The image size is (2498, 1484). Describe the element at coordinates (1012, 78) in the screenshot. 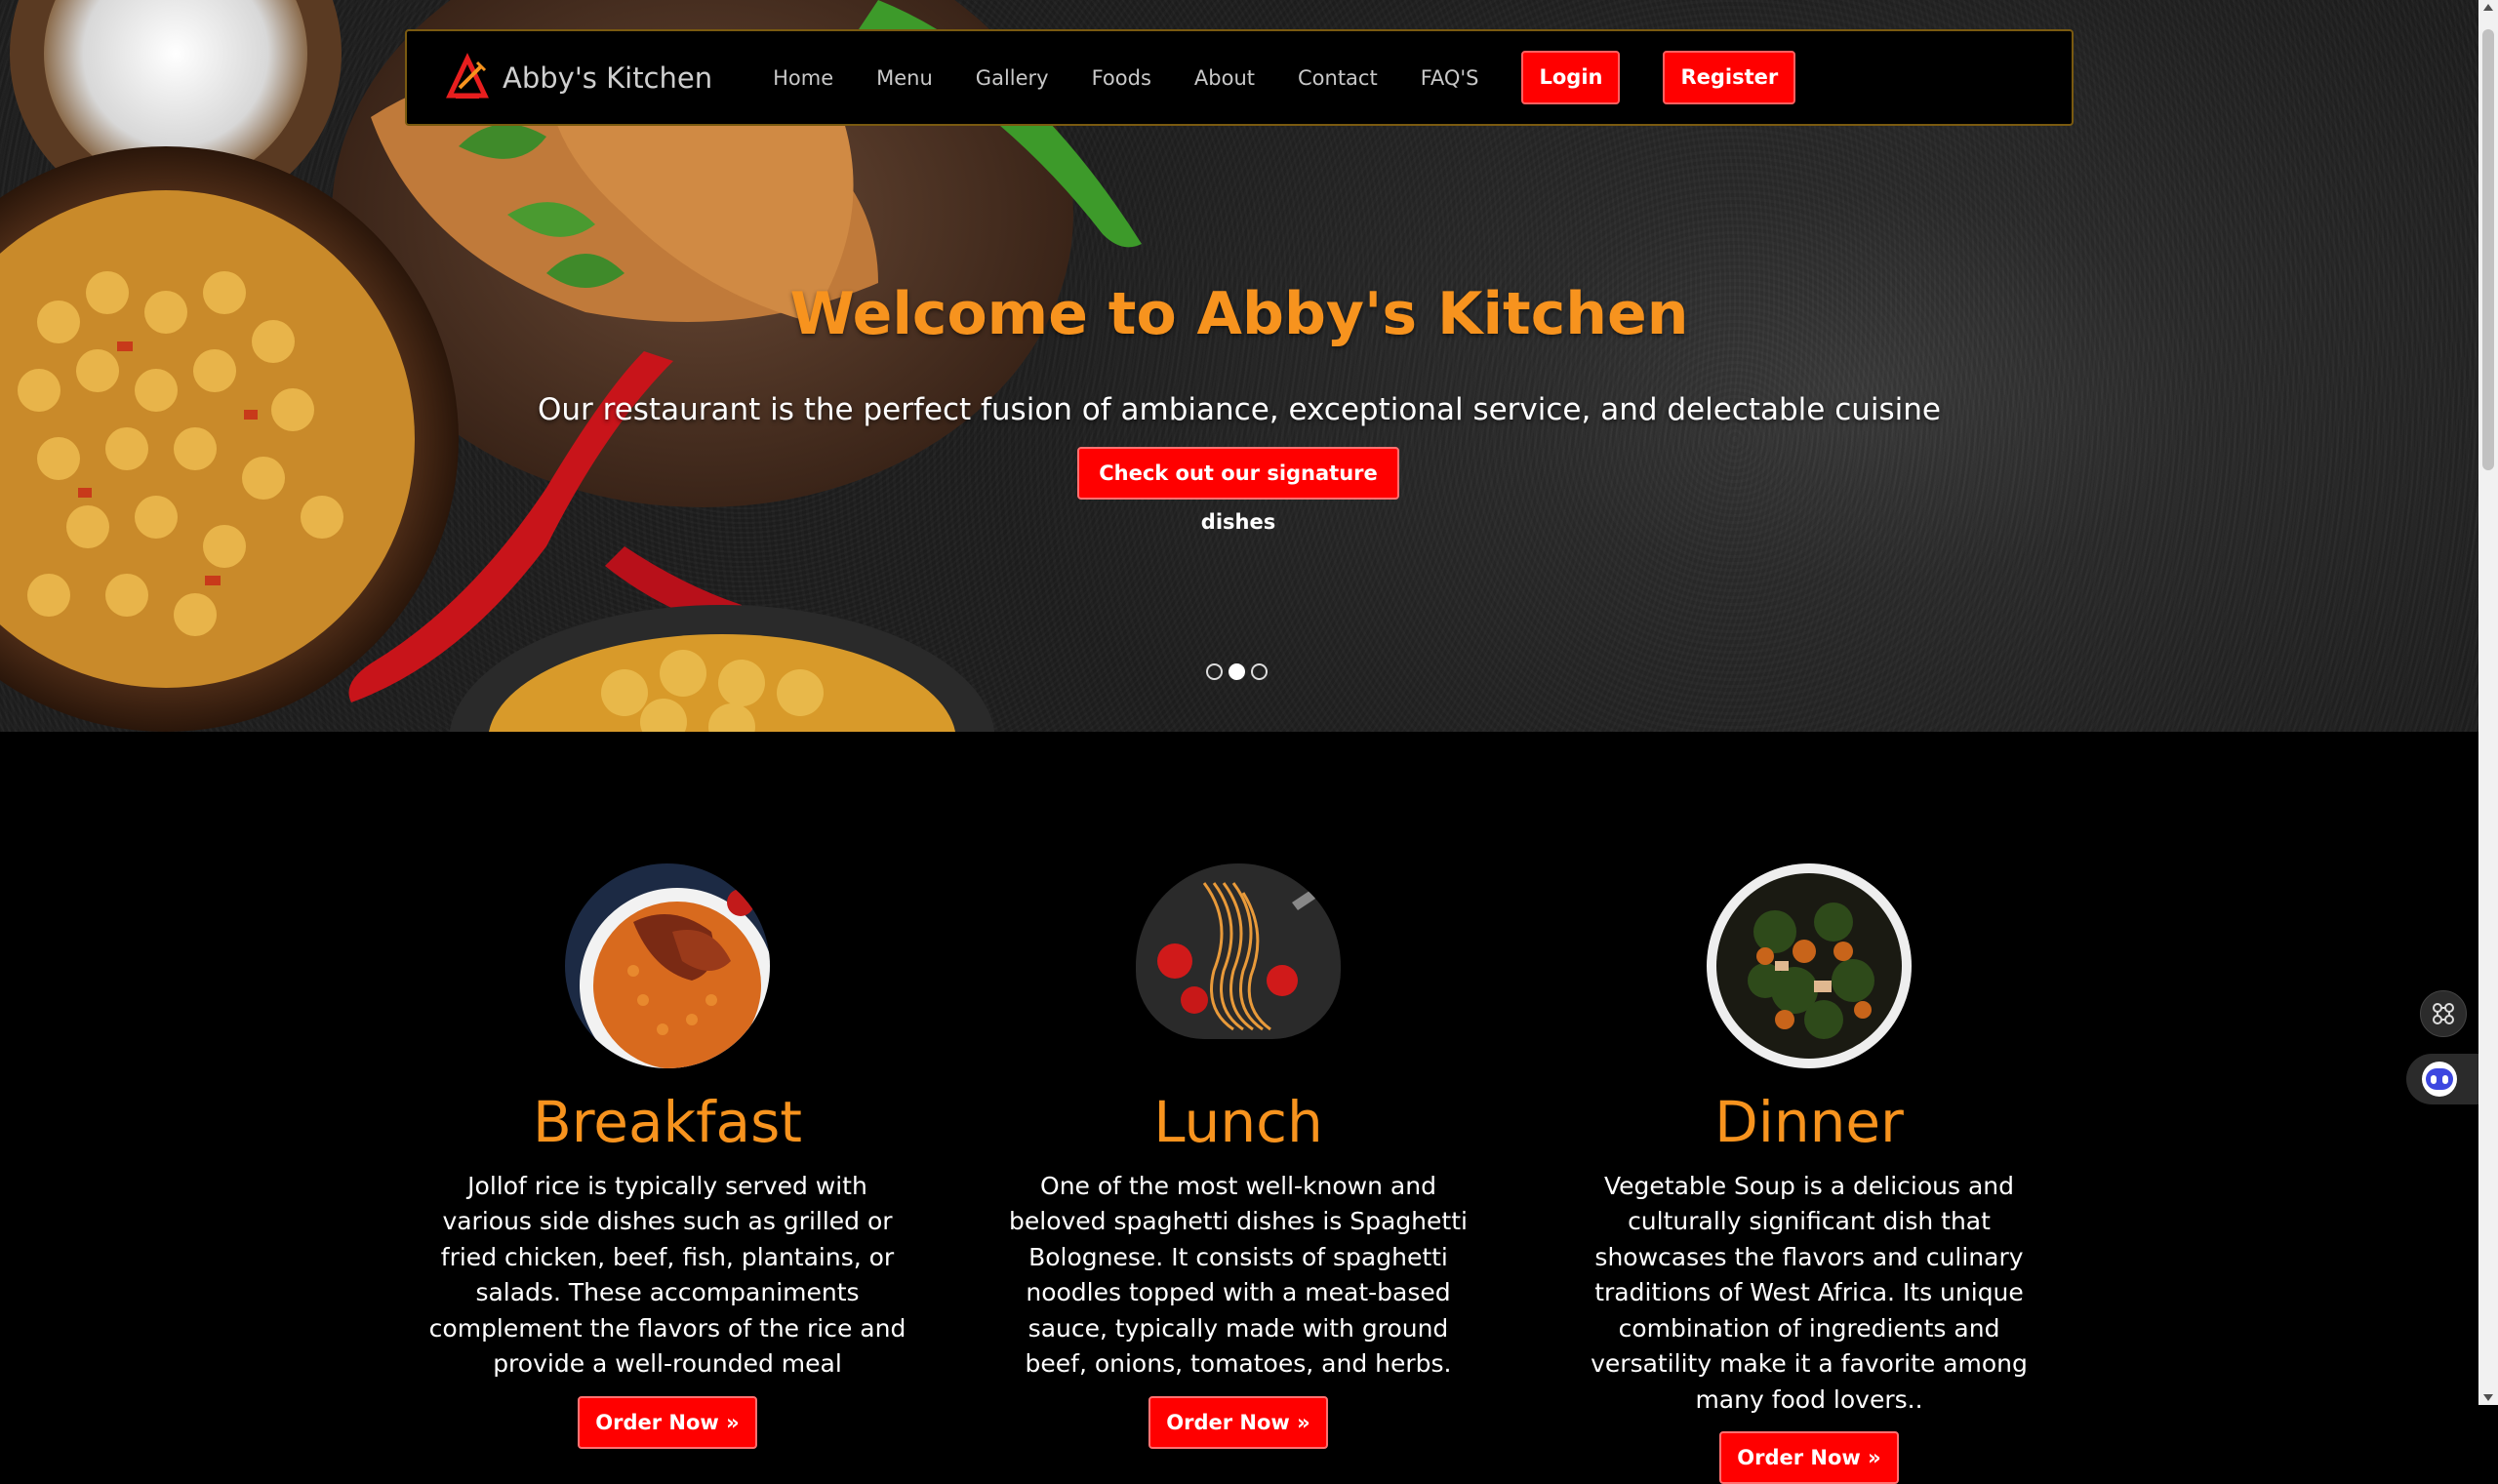

I see `nav-link-gallery: Gallery` at that location.